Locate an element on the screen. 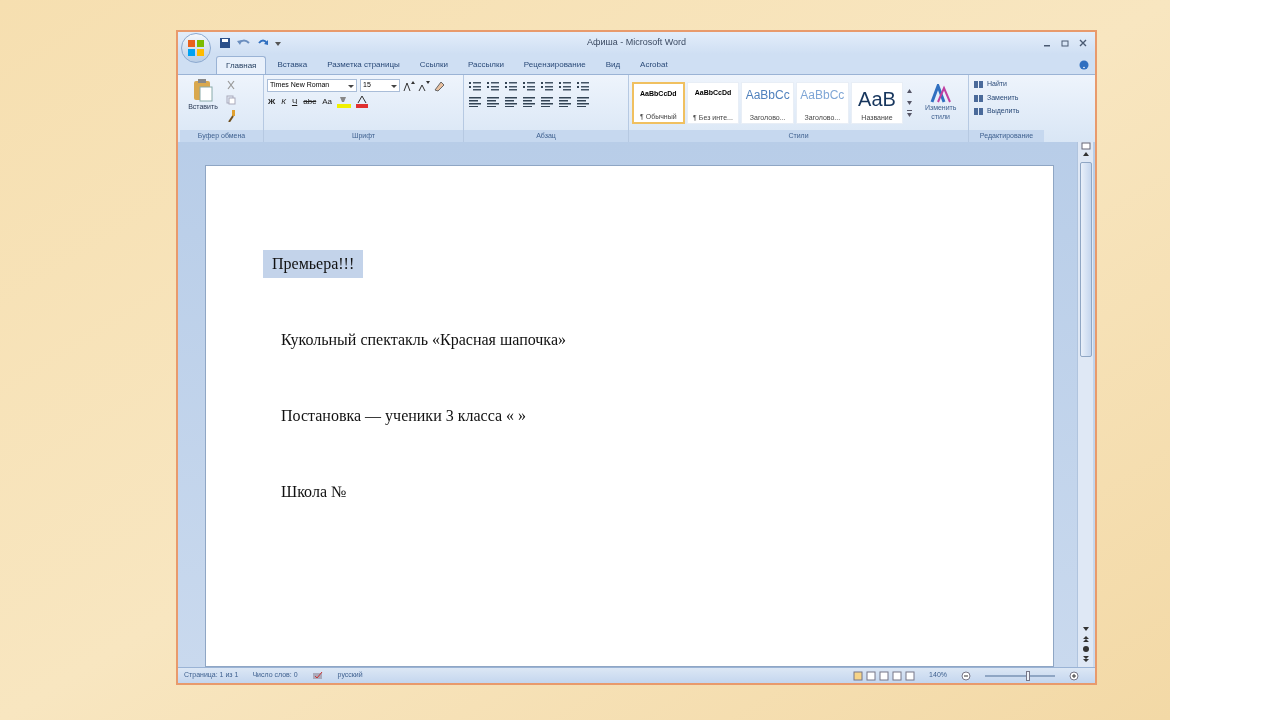 The image size is (1280, 720). save-icon is located at coordinates (225, 43).